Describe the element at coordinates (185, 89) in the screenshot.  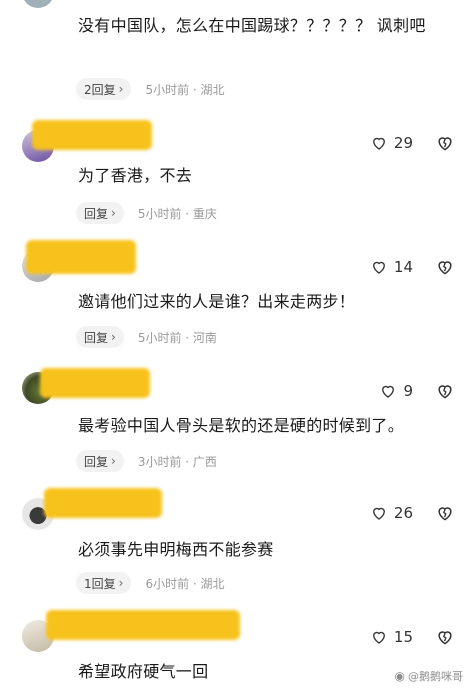
I see `timestamp-location: 5小时前 · 湖北` at that location.